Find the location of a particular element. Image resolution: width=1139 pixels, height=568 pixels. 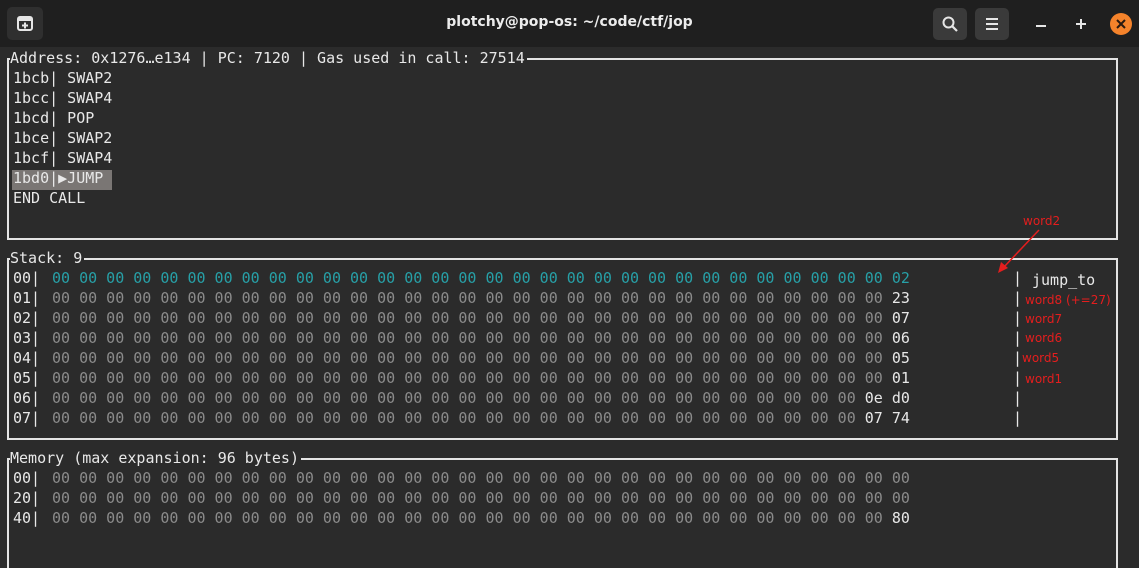

stack-row-address: 02| is located at coordinates (27, 318).